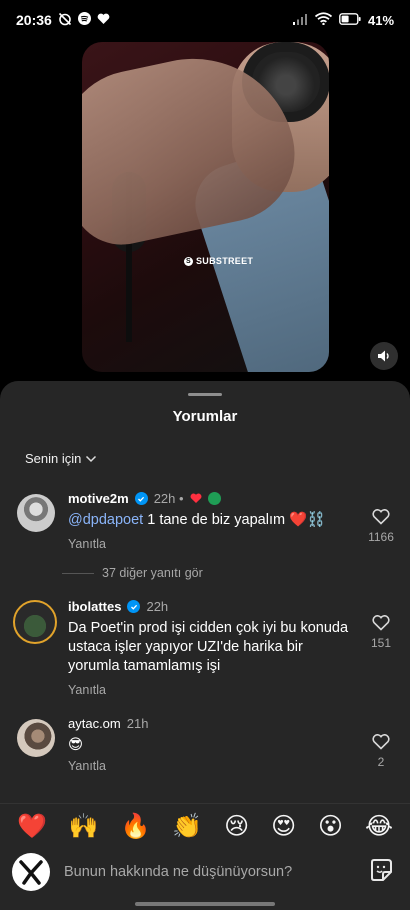 The width and height of the screenshot is (410, 910). I want to click on view-more-replies-label: 37 diğer yanıtı gör, so click(152, 573).